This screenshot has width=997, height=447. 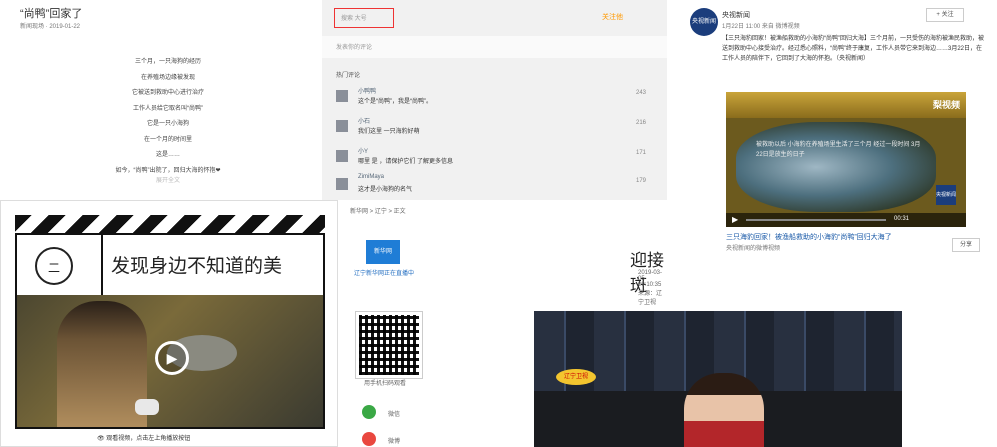 I want to click on expand-link: 展开全文, so click(x=168, y=179).